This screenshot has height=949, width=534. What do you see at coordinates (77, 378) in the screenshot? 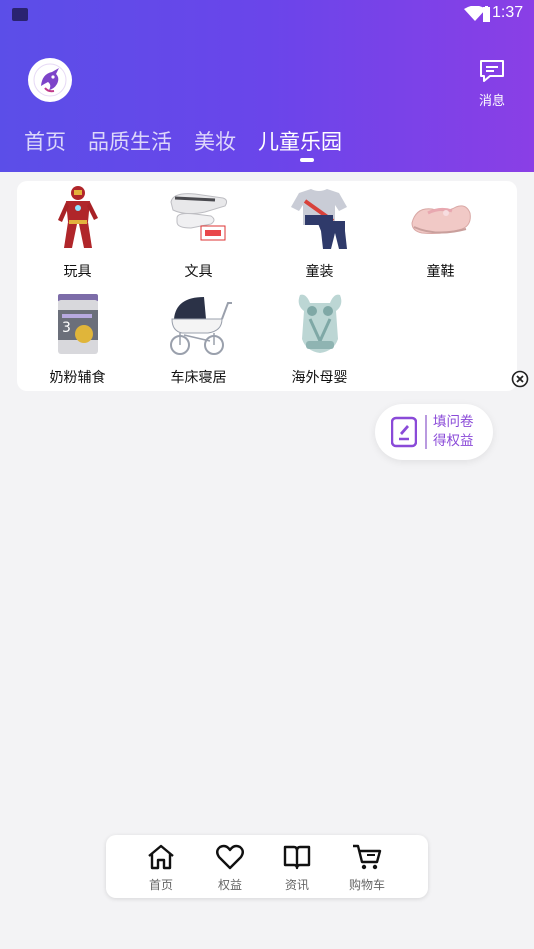
I see `category-label: 奶粉辅食` at bounding box center [77, 378].